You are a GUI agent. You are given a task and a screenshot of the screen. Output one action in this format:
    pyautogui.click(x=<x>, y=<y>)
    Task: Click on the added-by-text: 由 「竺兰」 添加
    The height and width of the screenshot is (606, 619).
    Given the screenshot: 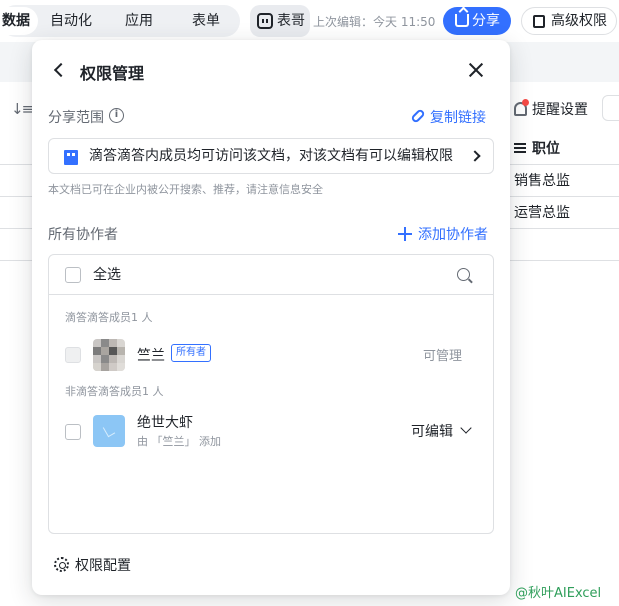 What is the action you would take?
    pyautogui.click(x=179, y=441)
    